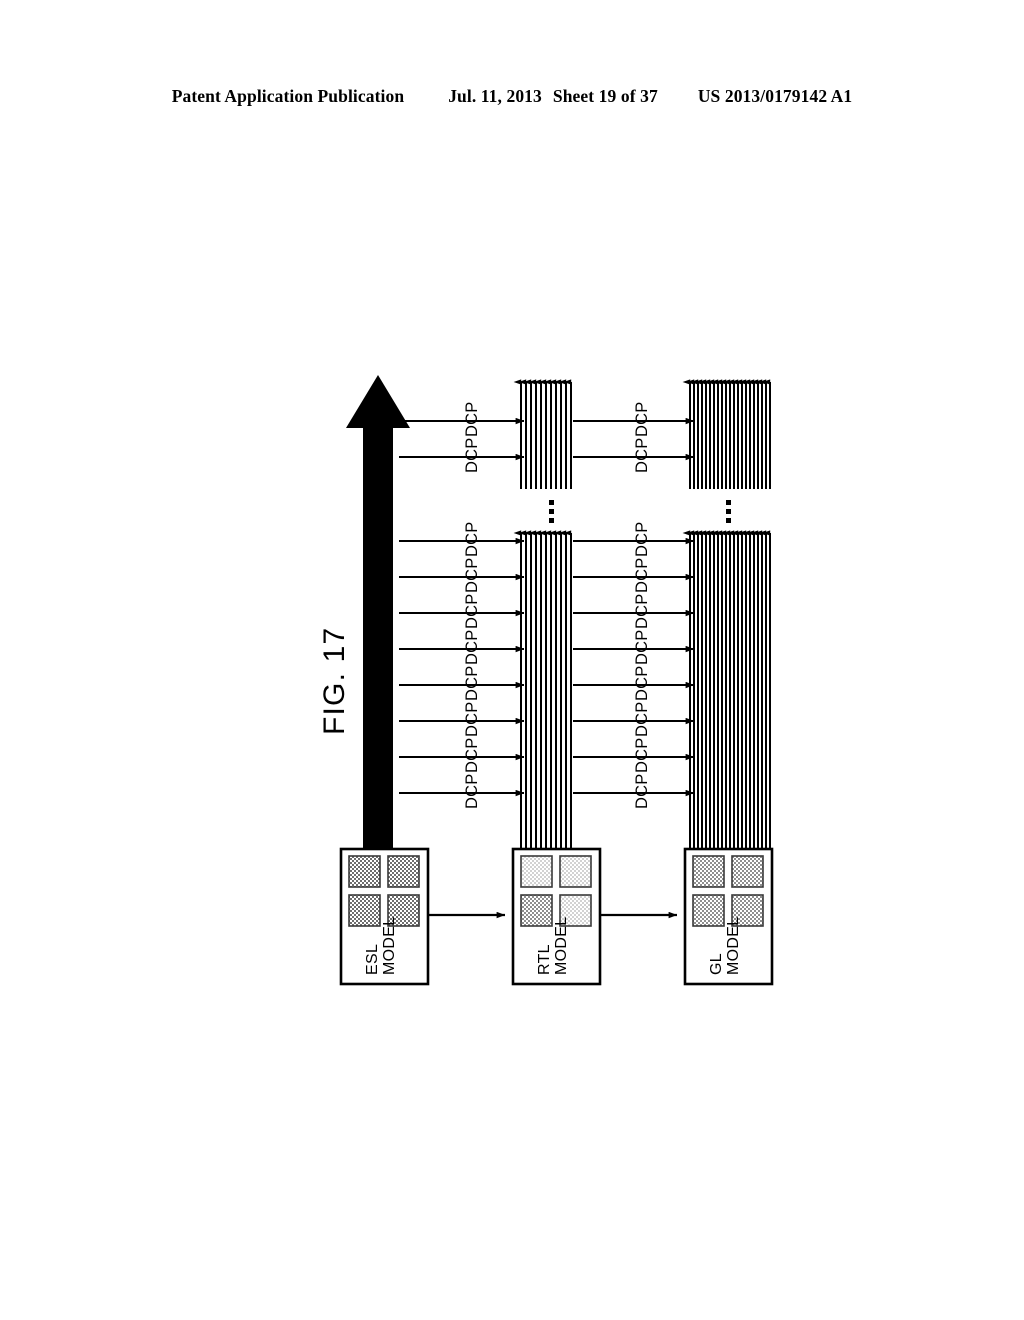 The height and width of the screenshot is (1320, 1024). What do you see at coordinates (472, 791) in the screenshot?
I see `dcp-label-rtl-bottom-8: DCP` at bounding box center [472, 791].